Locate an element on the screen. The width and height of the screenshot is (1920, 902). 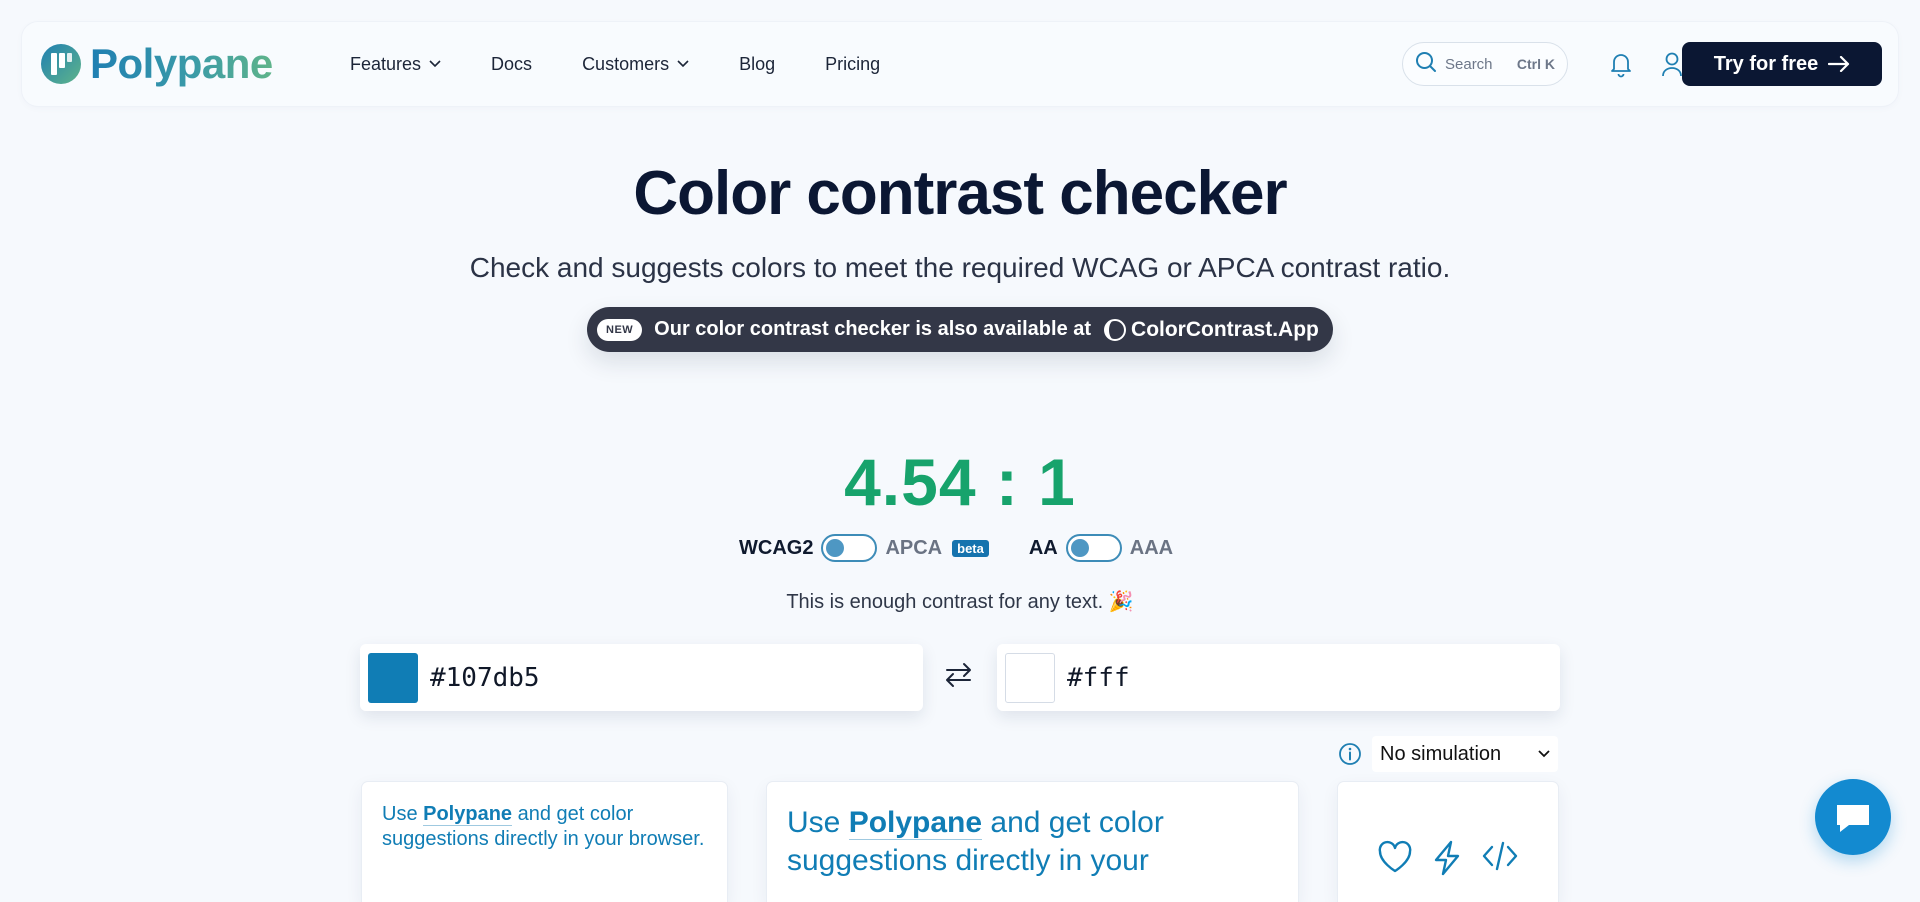
aa-label: AA is located at coordinates (1043, 548).